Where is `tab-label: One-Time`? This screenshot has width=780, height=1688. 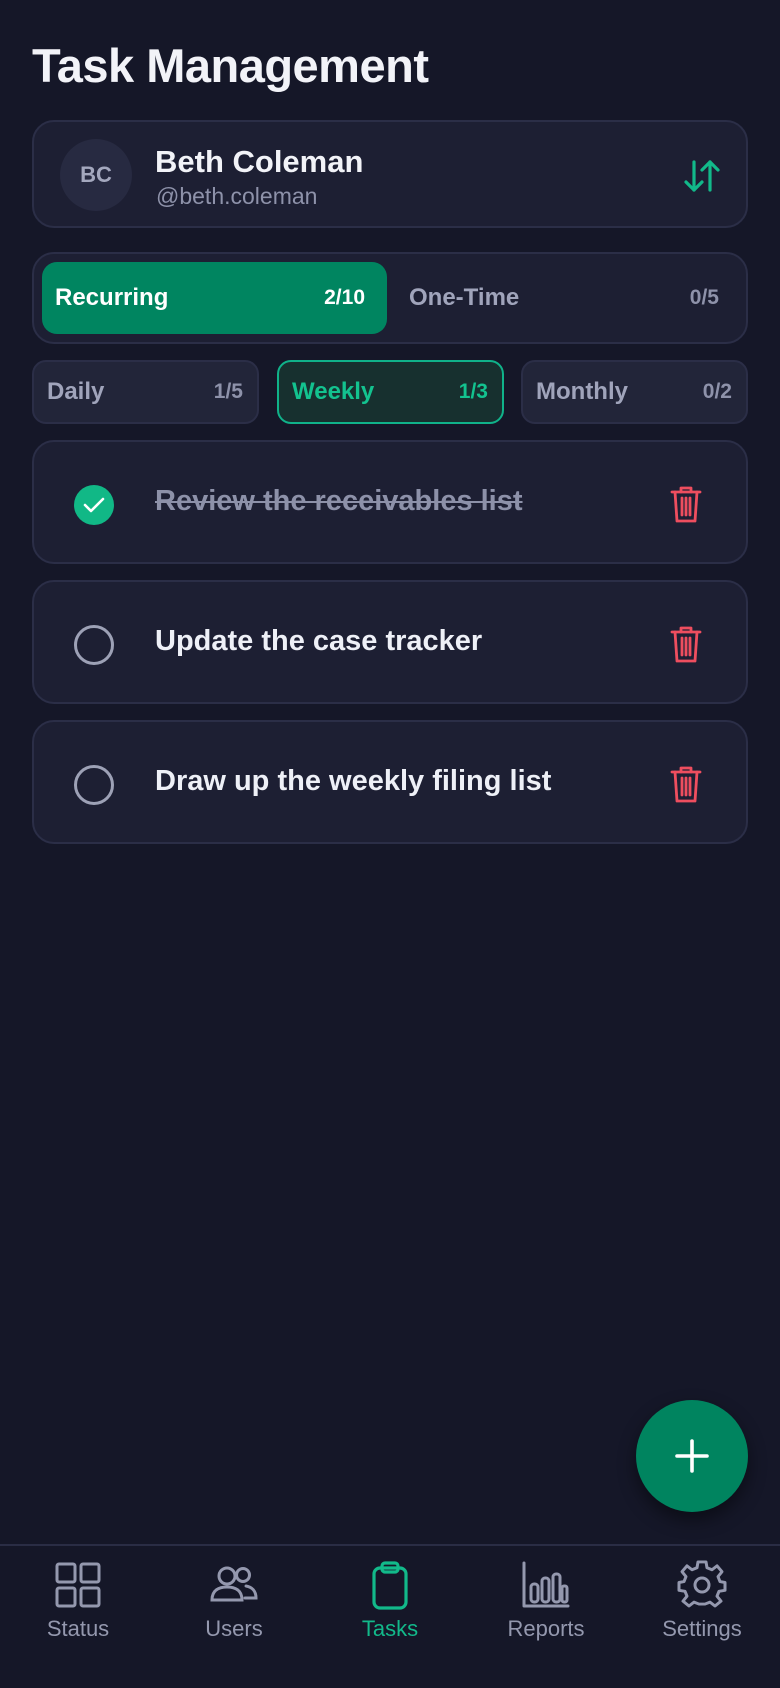 tab-label: One-Time is located at coordinates (464, 297).